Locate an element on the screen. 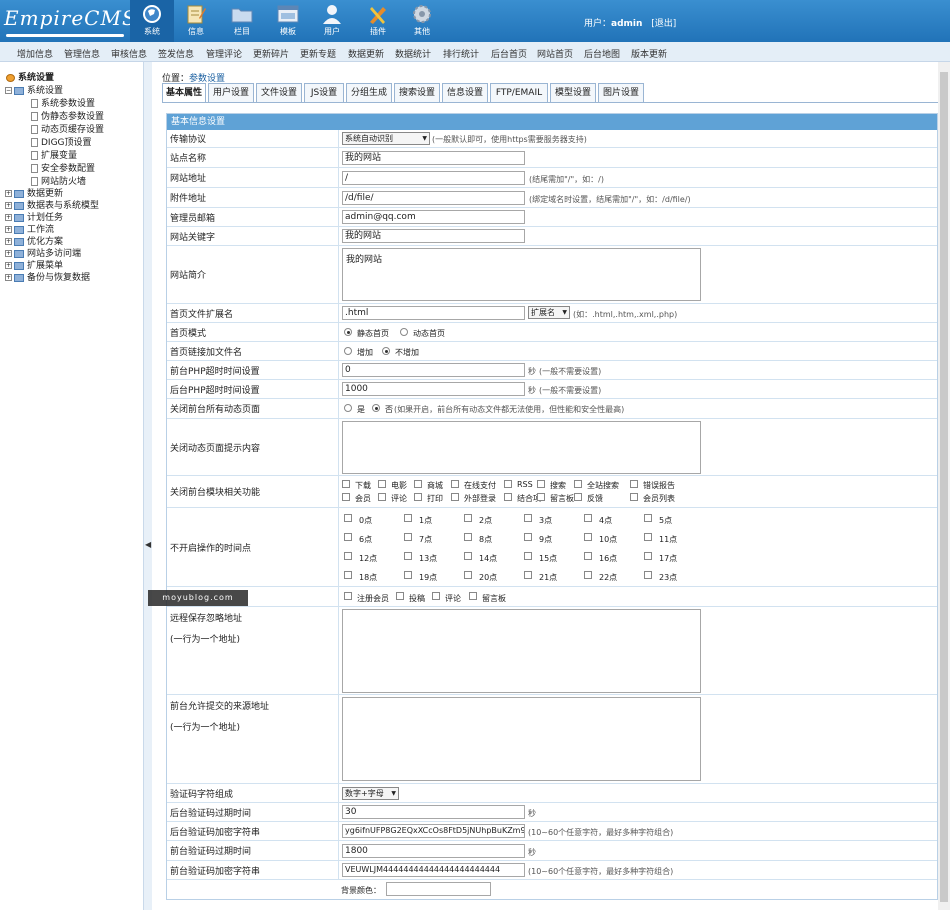 This screenshot has width=950, height=910. tree-item-rewrite-params: 伪静态参数设置 is located at coordinates (67, 115).